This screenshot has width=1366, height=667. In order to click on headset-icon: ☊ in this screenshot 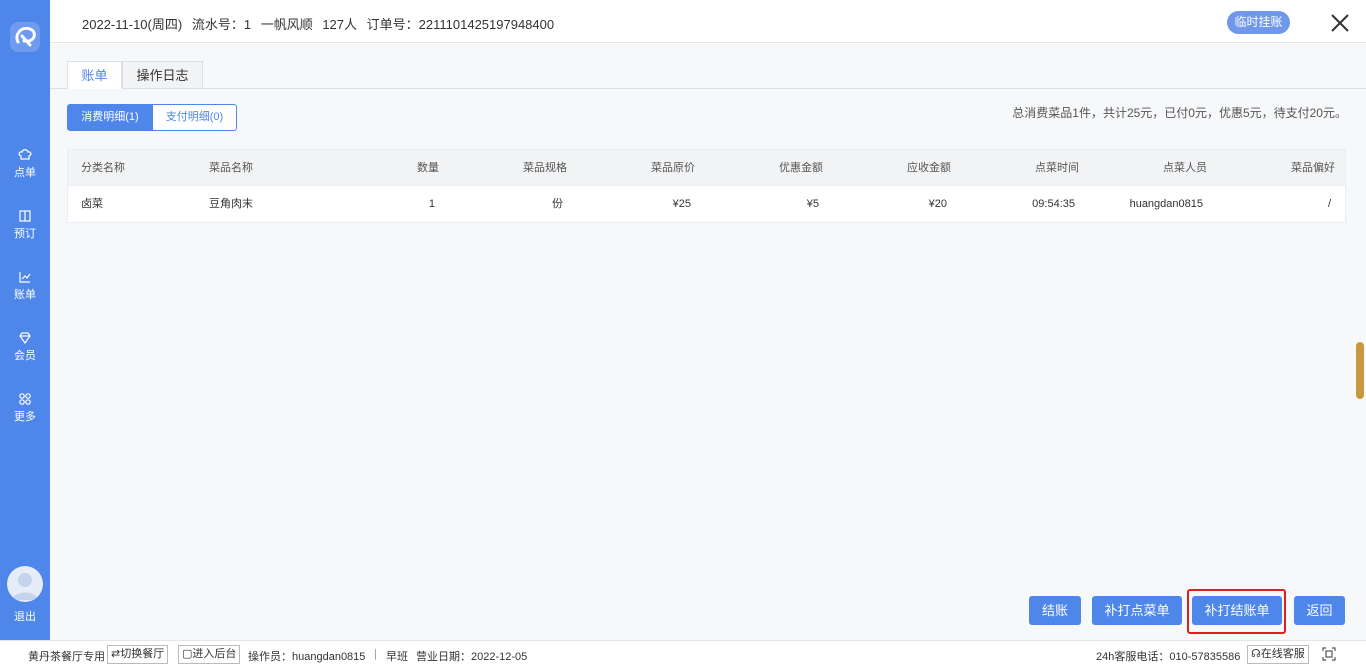, I will do `click(1256, 654)`.